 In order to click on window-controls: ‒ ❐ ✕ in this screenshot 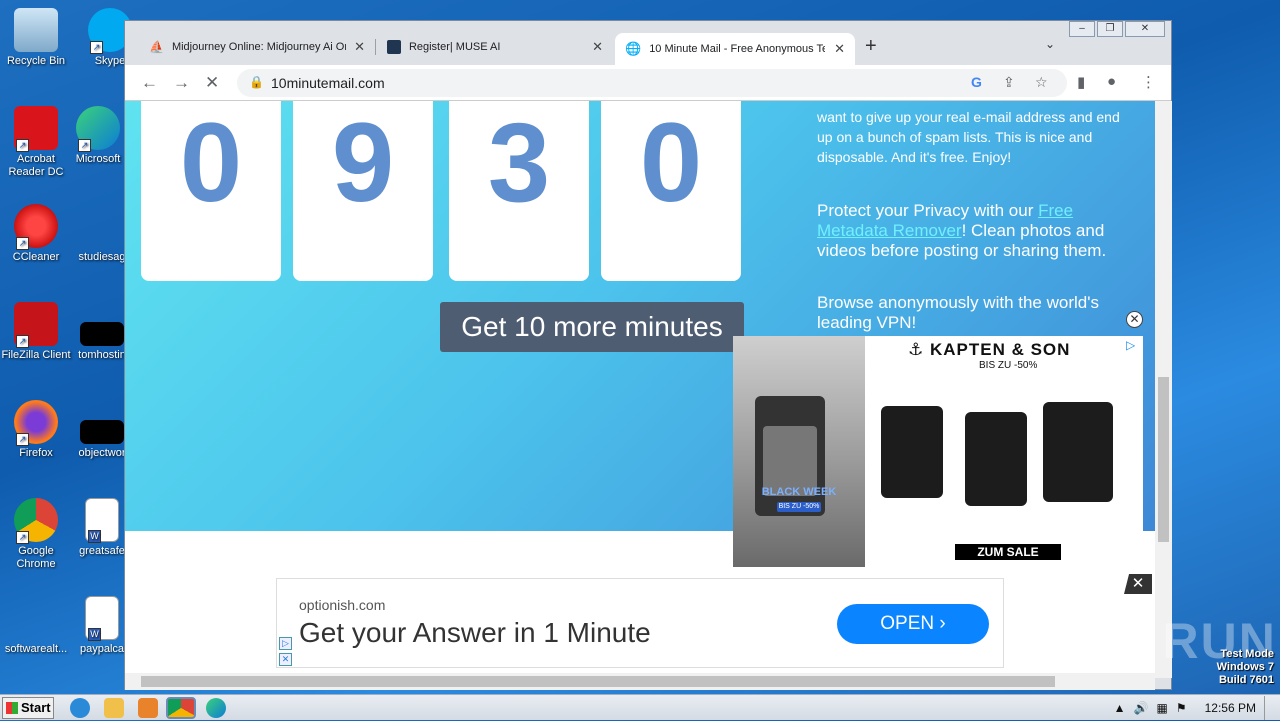, I will do `click(1117, 29)`.